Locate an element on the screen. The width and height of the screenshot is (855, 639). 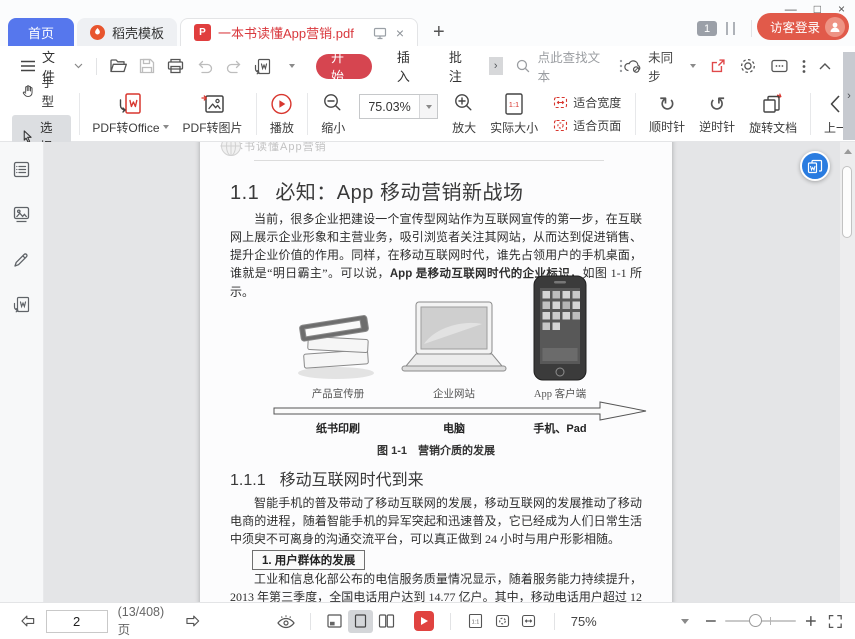
tab-document-title: 一本书读懂App营销.pdf is located at coordinates (286, 33).